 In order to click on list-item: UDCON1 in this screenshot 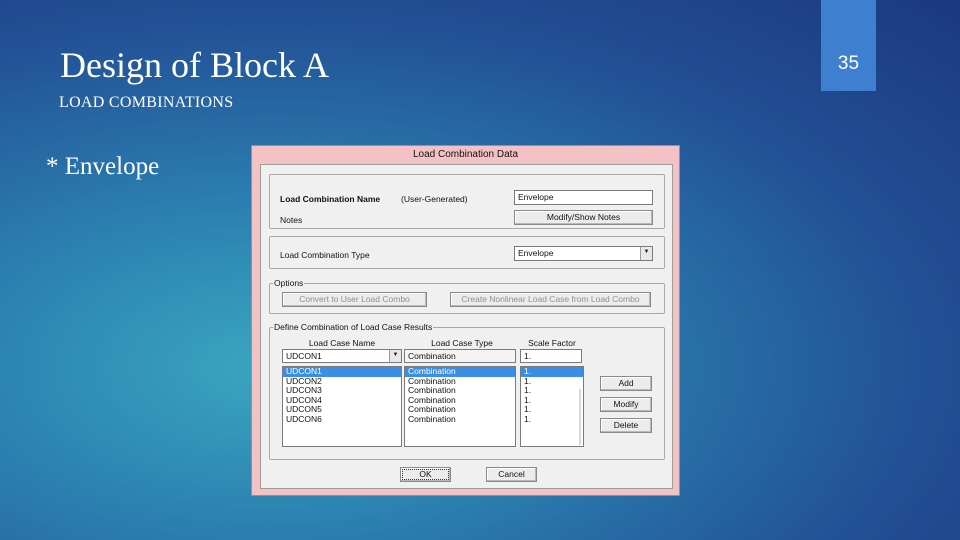, I will do `click(342, 372)`.